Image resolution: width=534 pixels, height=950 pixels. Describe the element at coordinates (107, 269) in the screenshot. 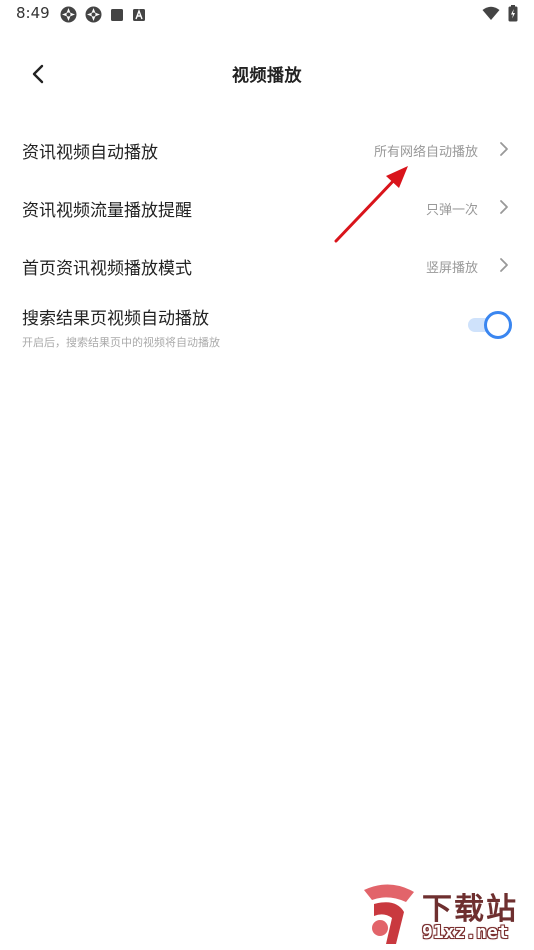

I see `setting-label: 首页资讯视频播放模式` at that location.